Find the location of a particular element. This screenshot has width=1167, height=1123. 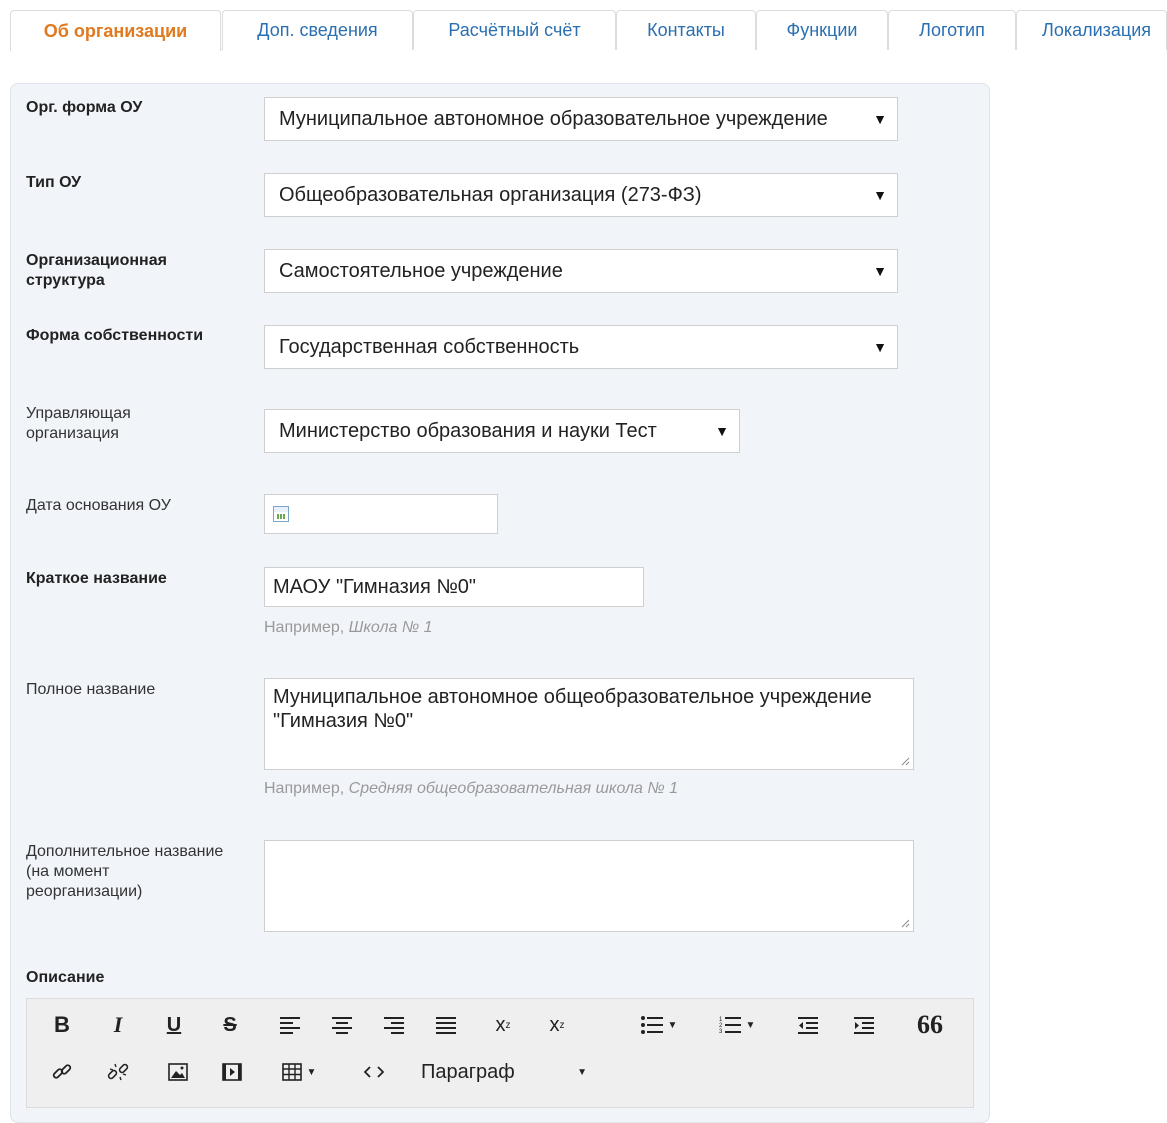

bold-button: B is located at coordinates (62, 1025).